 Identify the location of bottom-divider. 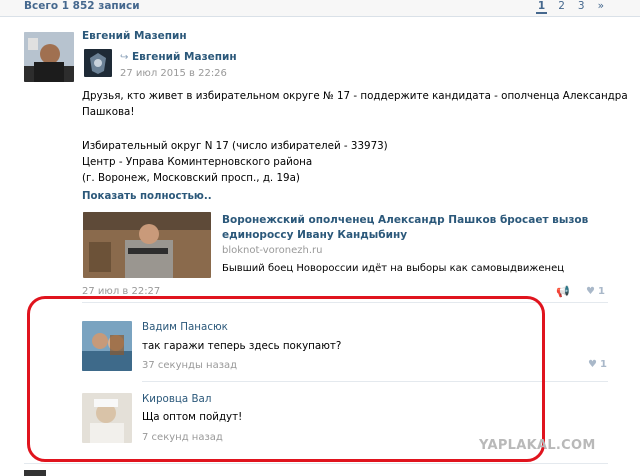
(316, 463).